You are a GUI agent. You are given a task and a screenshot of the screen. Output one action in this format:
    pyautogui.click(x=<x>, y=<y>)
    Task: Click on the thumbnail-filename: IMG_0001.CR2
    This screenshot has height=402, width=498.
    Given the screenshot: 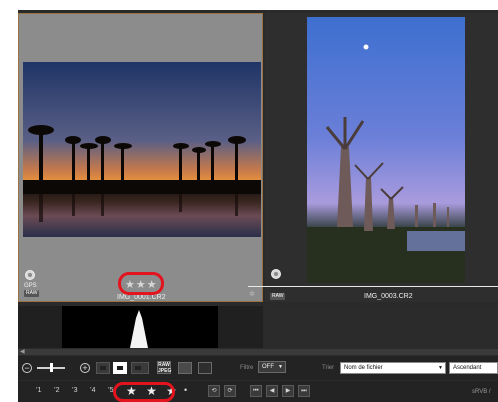 What is the action you would take?
    pyautogui.click(x=141, y=297)
    